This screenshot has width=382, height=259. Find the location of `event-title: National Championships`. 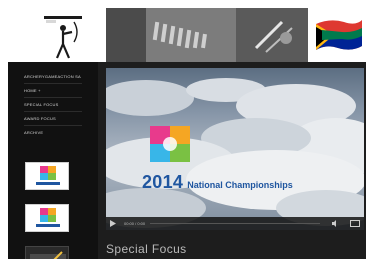

event-title: National Championships is located at coordinates (240, 185).